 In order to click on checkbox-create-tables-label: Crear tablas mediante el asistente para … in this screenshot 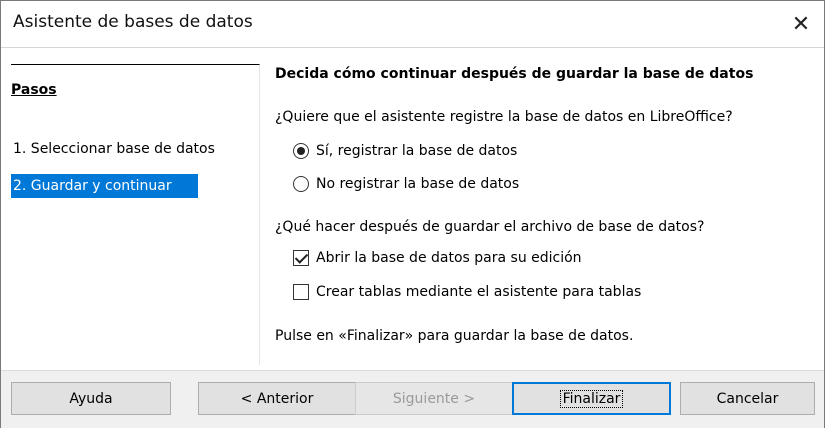, I will do `click(478, 292)`.